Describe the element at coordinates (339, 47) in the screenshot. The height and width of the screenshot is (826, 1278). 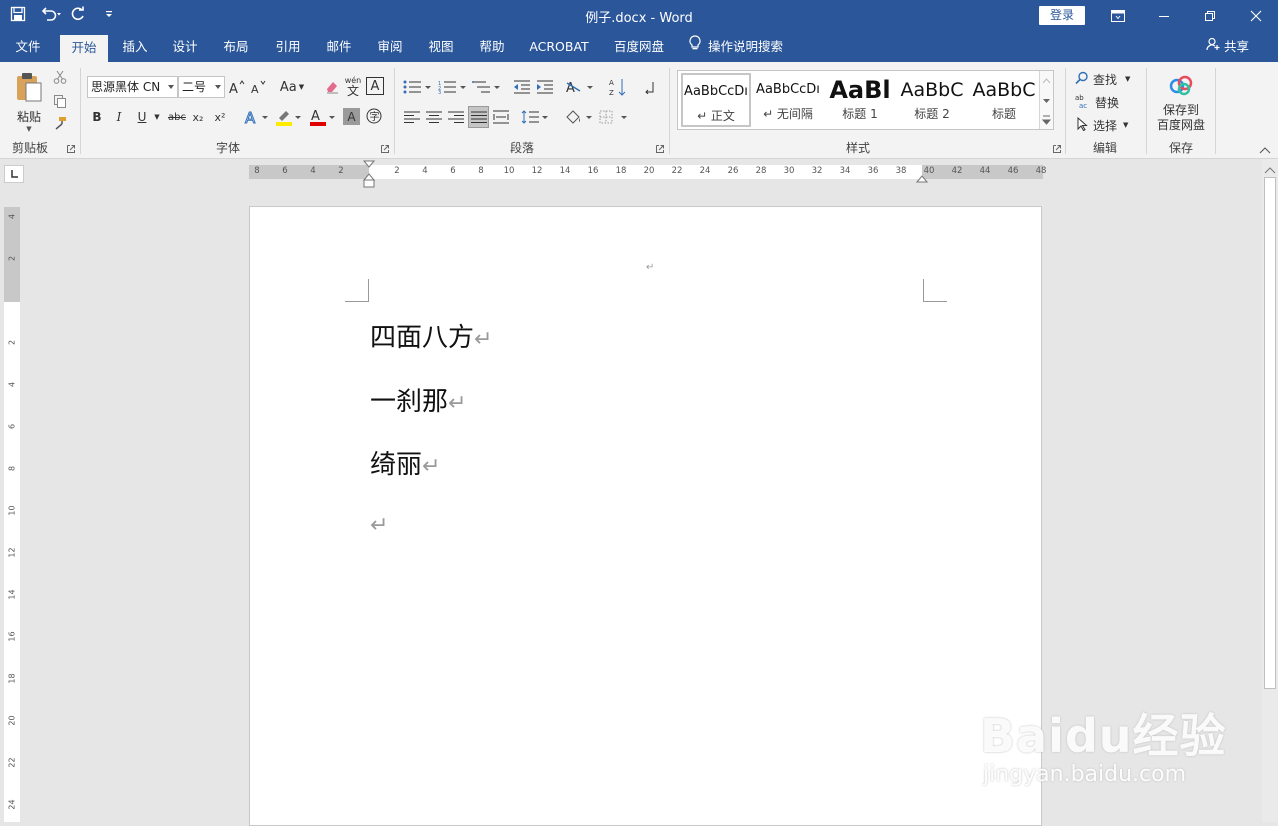
I see `tab-mailings: 邮件` at that location.